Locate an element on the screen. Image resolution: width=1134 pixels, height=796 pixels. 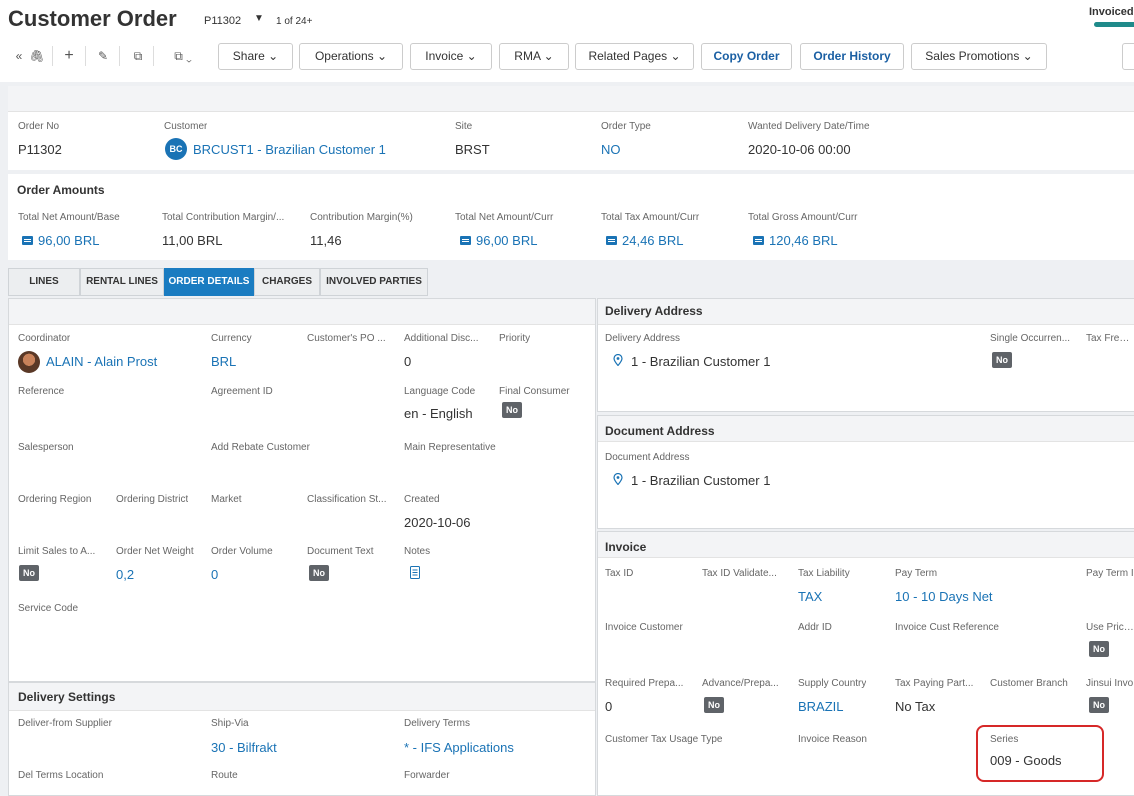
contribution-pct-label: Contribution Margin(%) is located at coordinates (361, 217).